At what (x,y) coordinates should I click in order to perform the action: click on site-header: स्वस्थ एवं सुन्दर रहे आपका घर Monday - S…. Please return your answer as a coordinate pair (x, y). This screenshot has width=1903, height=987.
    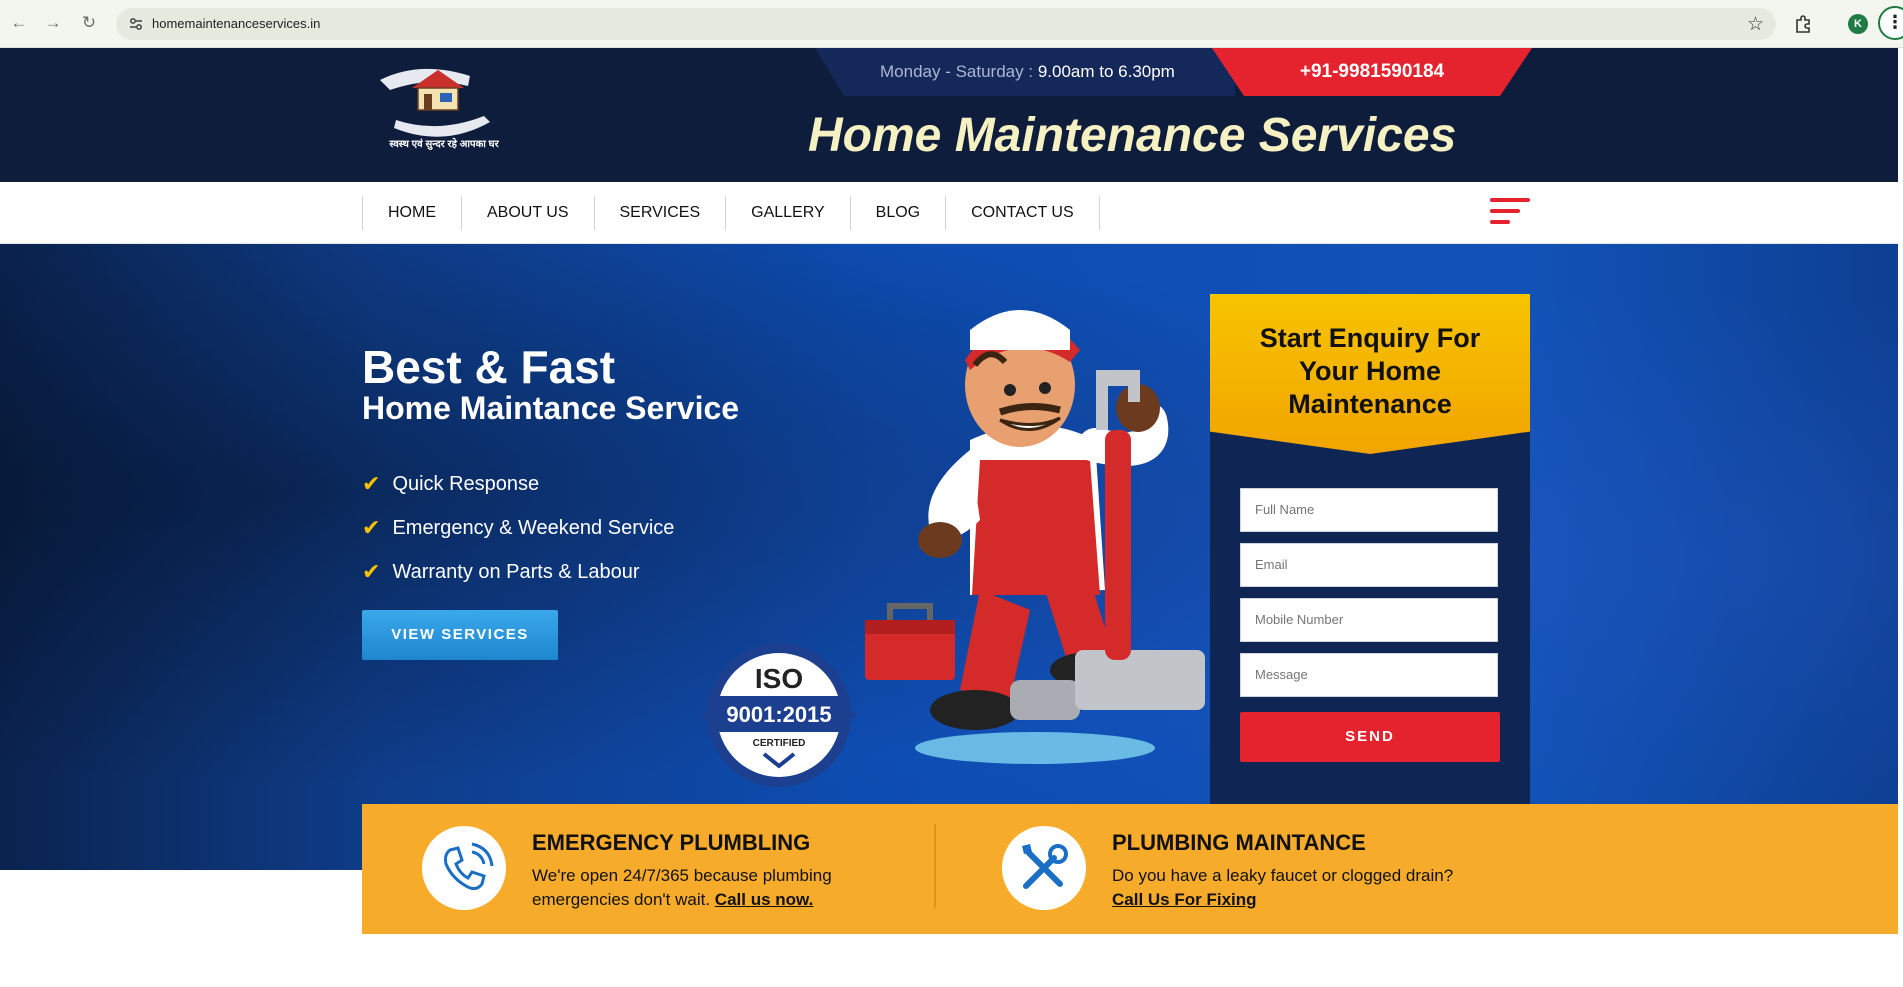
    Looking at the image, I should click on (949, 115).